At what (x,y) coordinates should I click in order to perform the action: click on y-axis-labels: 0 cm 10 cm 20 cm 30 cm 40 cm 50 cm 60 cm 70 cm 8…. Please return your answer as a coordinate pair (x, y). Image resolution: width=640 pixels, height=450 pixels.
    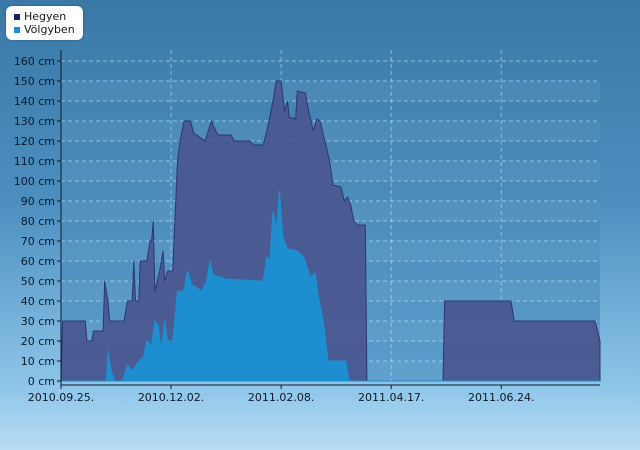
    Looking at the image, I should click on (34, 221).